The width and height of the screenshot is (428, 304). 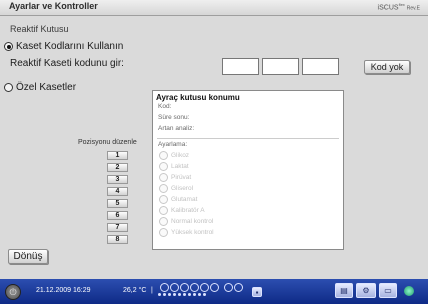 What do you see at coordinates (413, 8) in the screenshot?
I see `revision-label: Rev.E` at bounding box center [413, 8].